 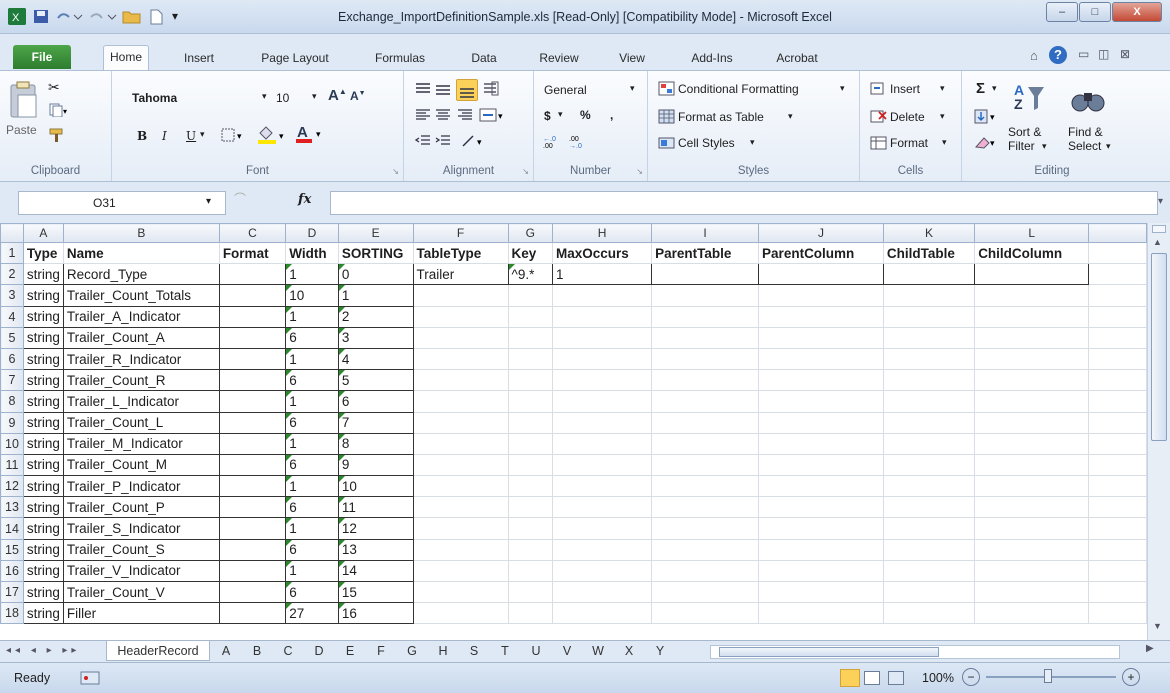 I want to click on format-painter-icon, so click(x=57, y=136).